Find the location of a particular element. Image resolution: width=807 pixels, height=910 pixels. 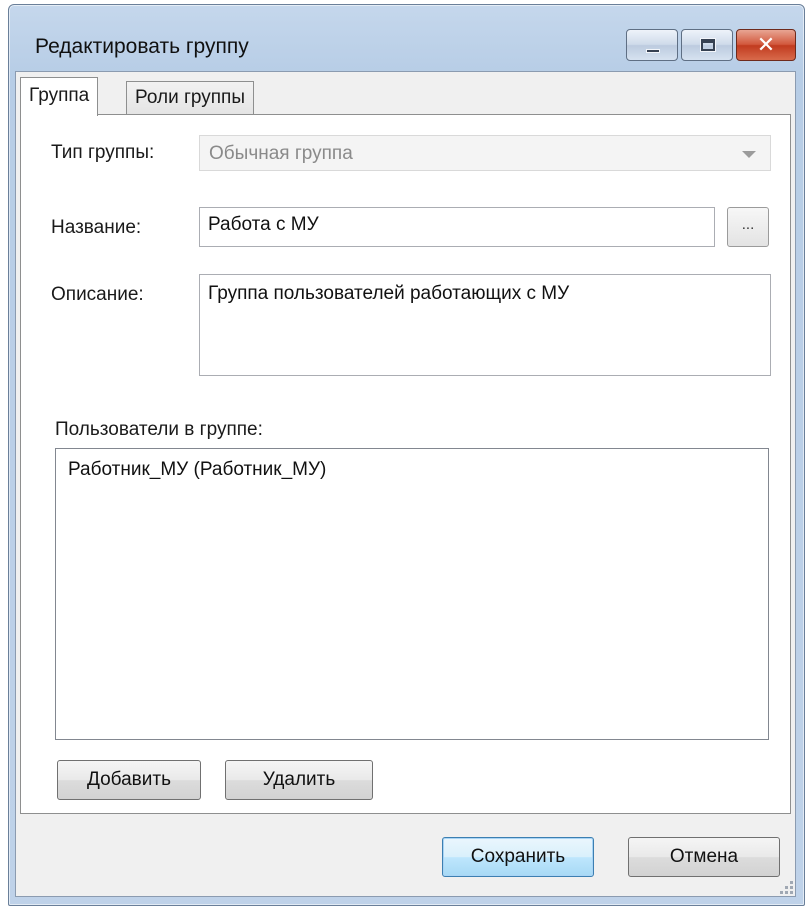

window-title: Редактировать группу is located at coordinates (142, 46).